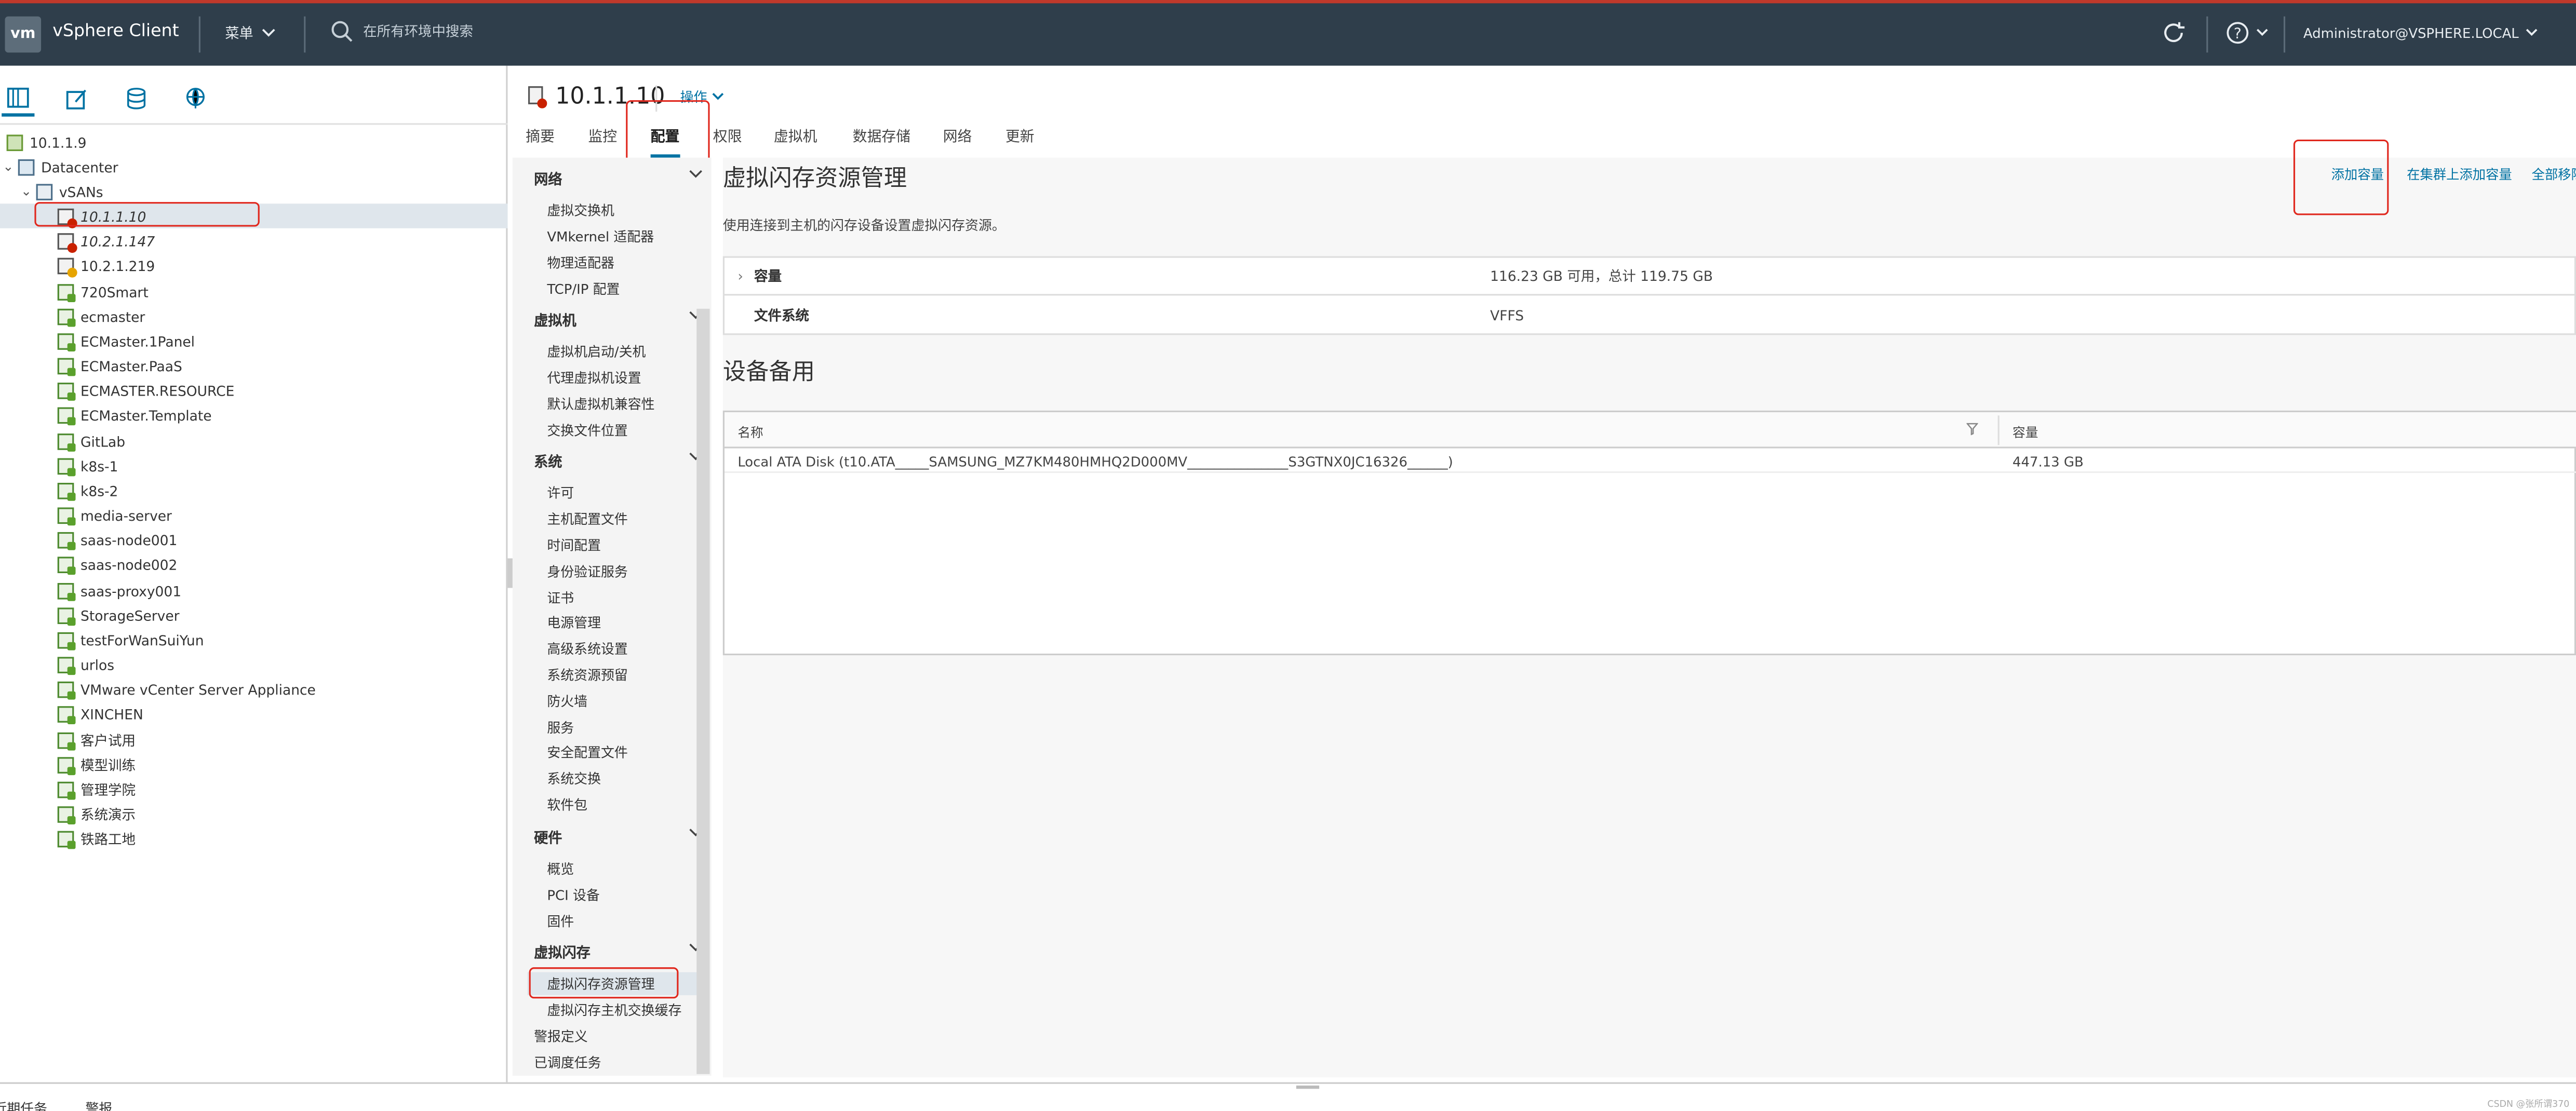 Image resolution: width=2576 pixels, height=1111 pixels. Describe the element at coordinates (618, 837) in the screenshot. I see `nav-section-hardware: 硬件` at that location.